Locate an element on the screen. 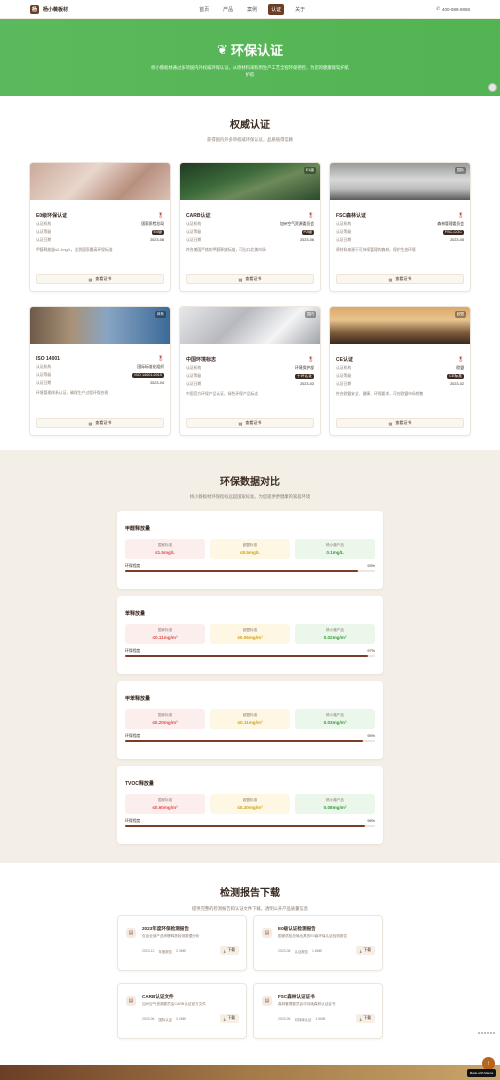  comparison-subtitle: 杨小薇板材环保指标远超国家标准，为您提供更健康的家居环境 is located at coordinates (250, 496).